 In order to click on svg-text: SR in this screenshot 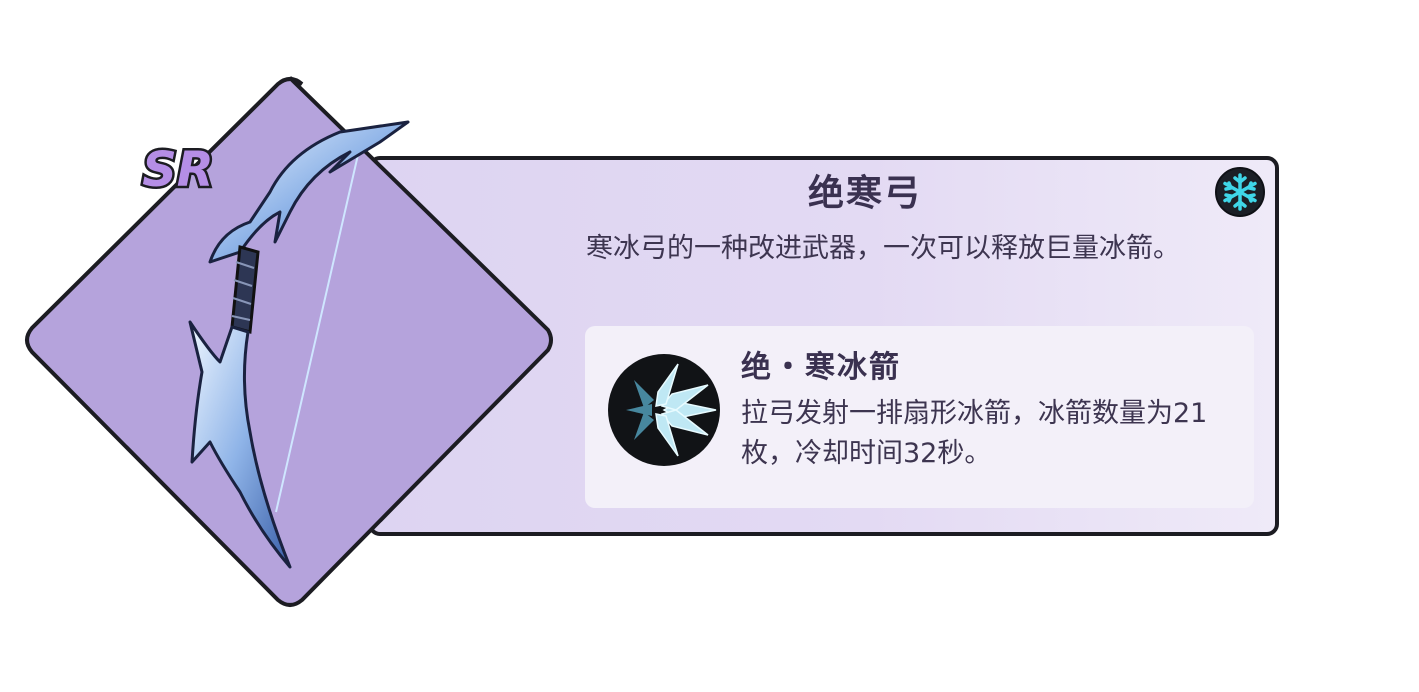, I will do `click(178, 170)`.